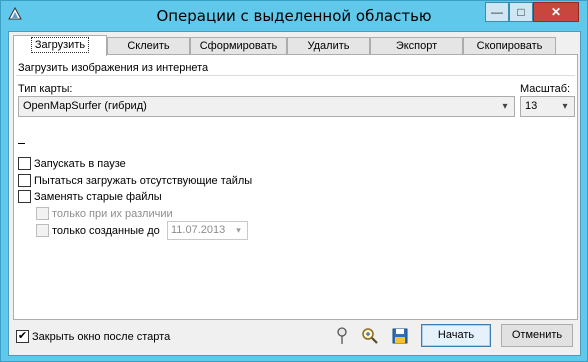  I want to click on tab-export: Экспорт, so click(416, 46).